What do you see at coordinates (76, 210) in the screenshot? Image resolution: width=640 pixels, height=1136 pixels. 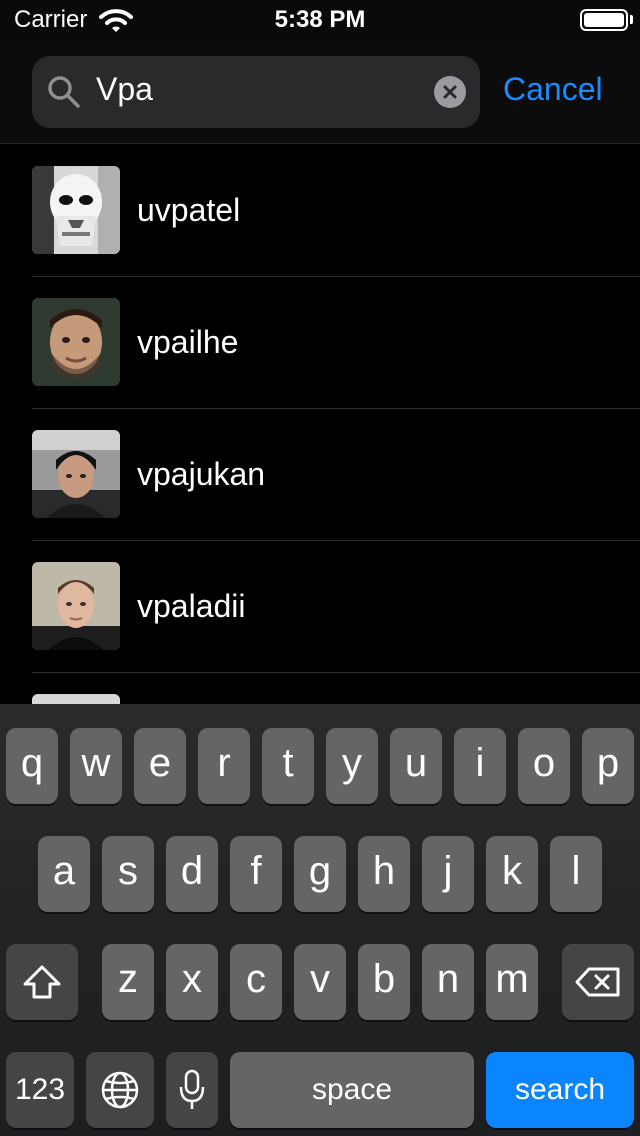 I see `stormtrooper-avatar-icon` at bounding box center [76, 210].